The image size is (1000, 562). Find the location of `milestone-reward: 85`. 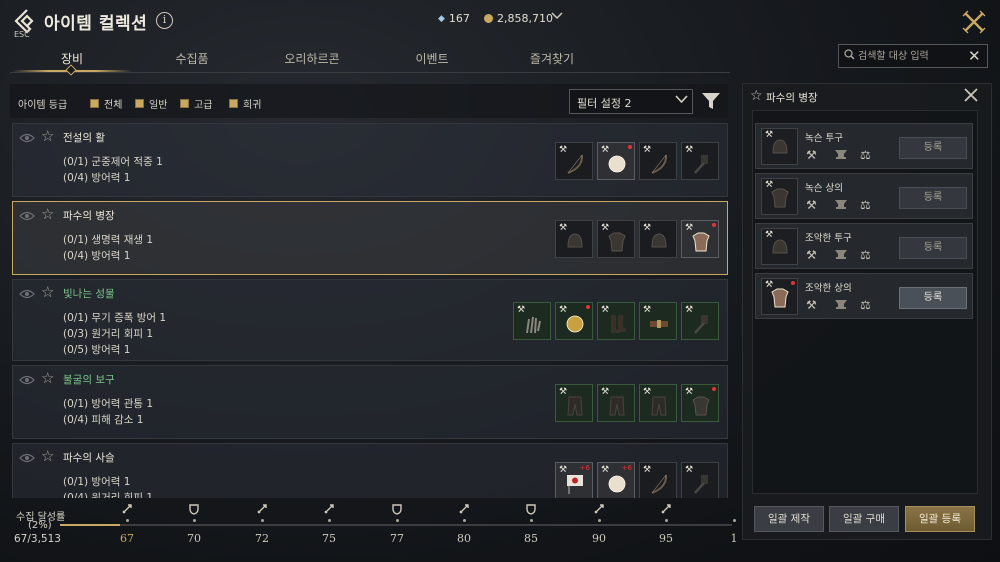

milestone-reward: 85 is located at coordinates (531, 524).